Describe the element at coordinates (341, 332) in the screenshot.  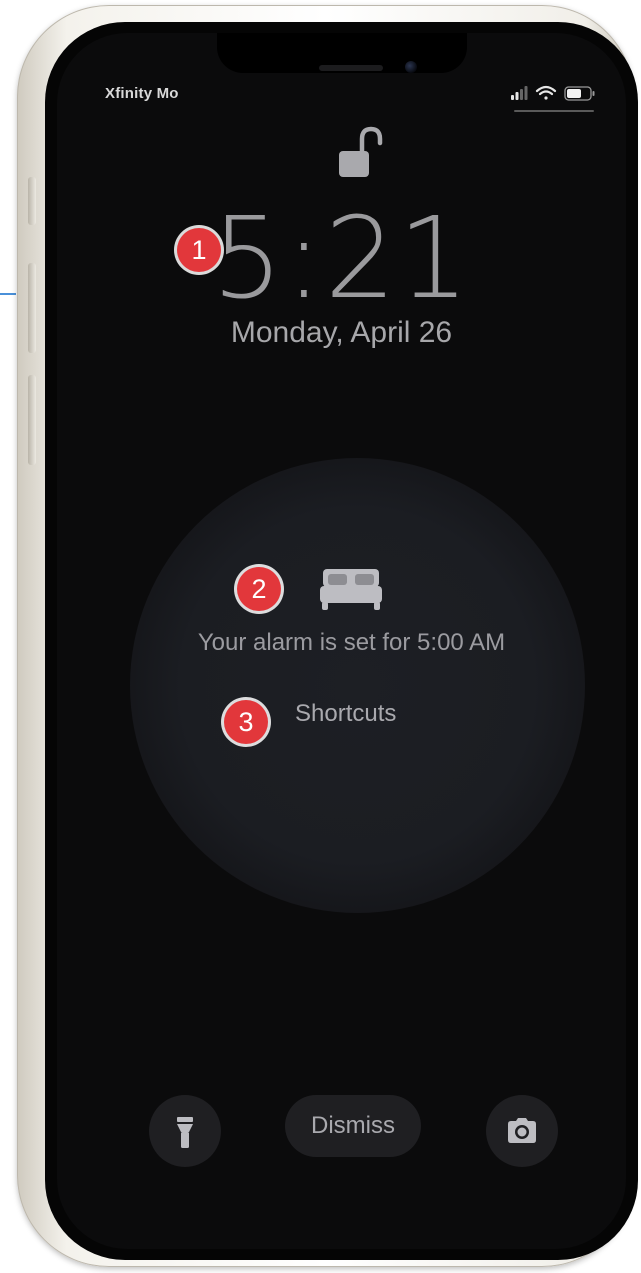
I see `lock-date: Monday, April 26` at that location.